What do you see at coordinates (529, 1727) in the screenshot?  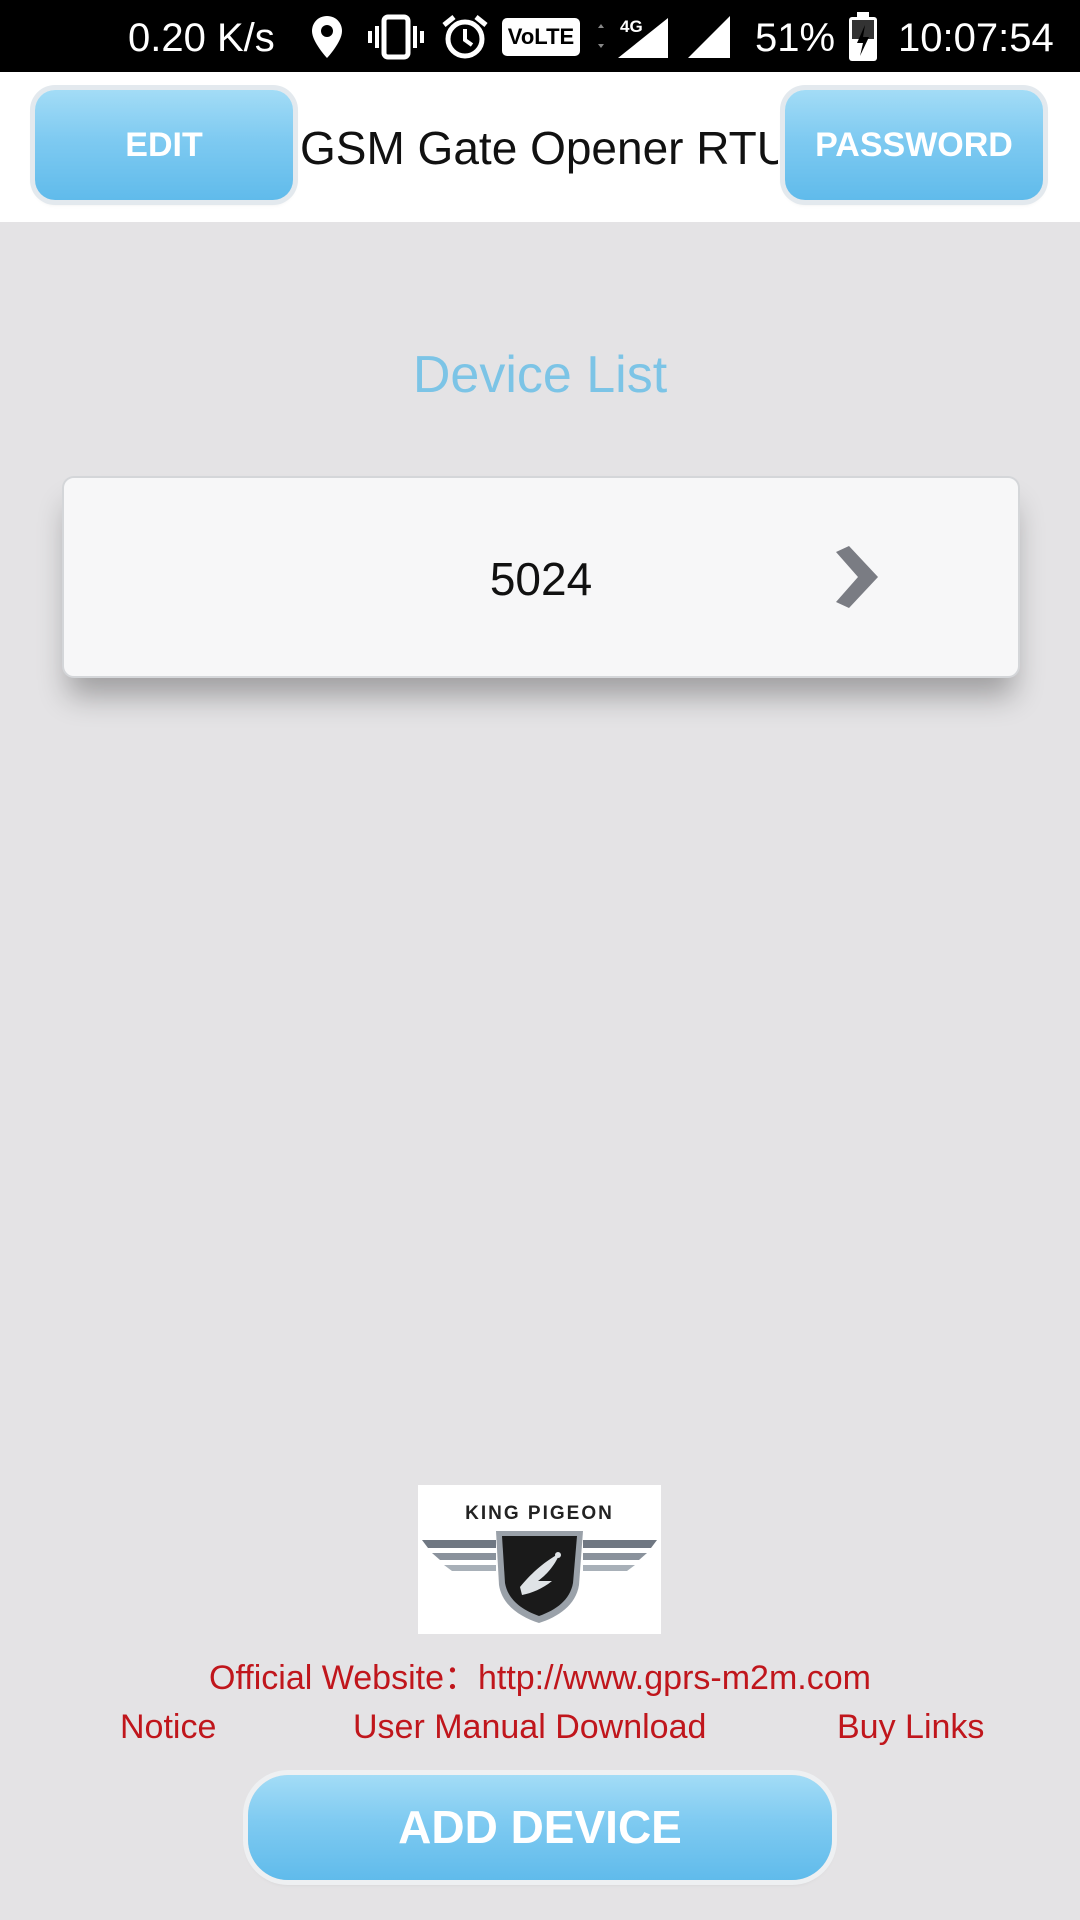 I see `user-manual-download-link: User Manual Download` at bounding box center [529, 1727].